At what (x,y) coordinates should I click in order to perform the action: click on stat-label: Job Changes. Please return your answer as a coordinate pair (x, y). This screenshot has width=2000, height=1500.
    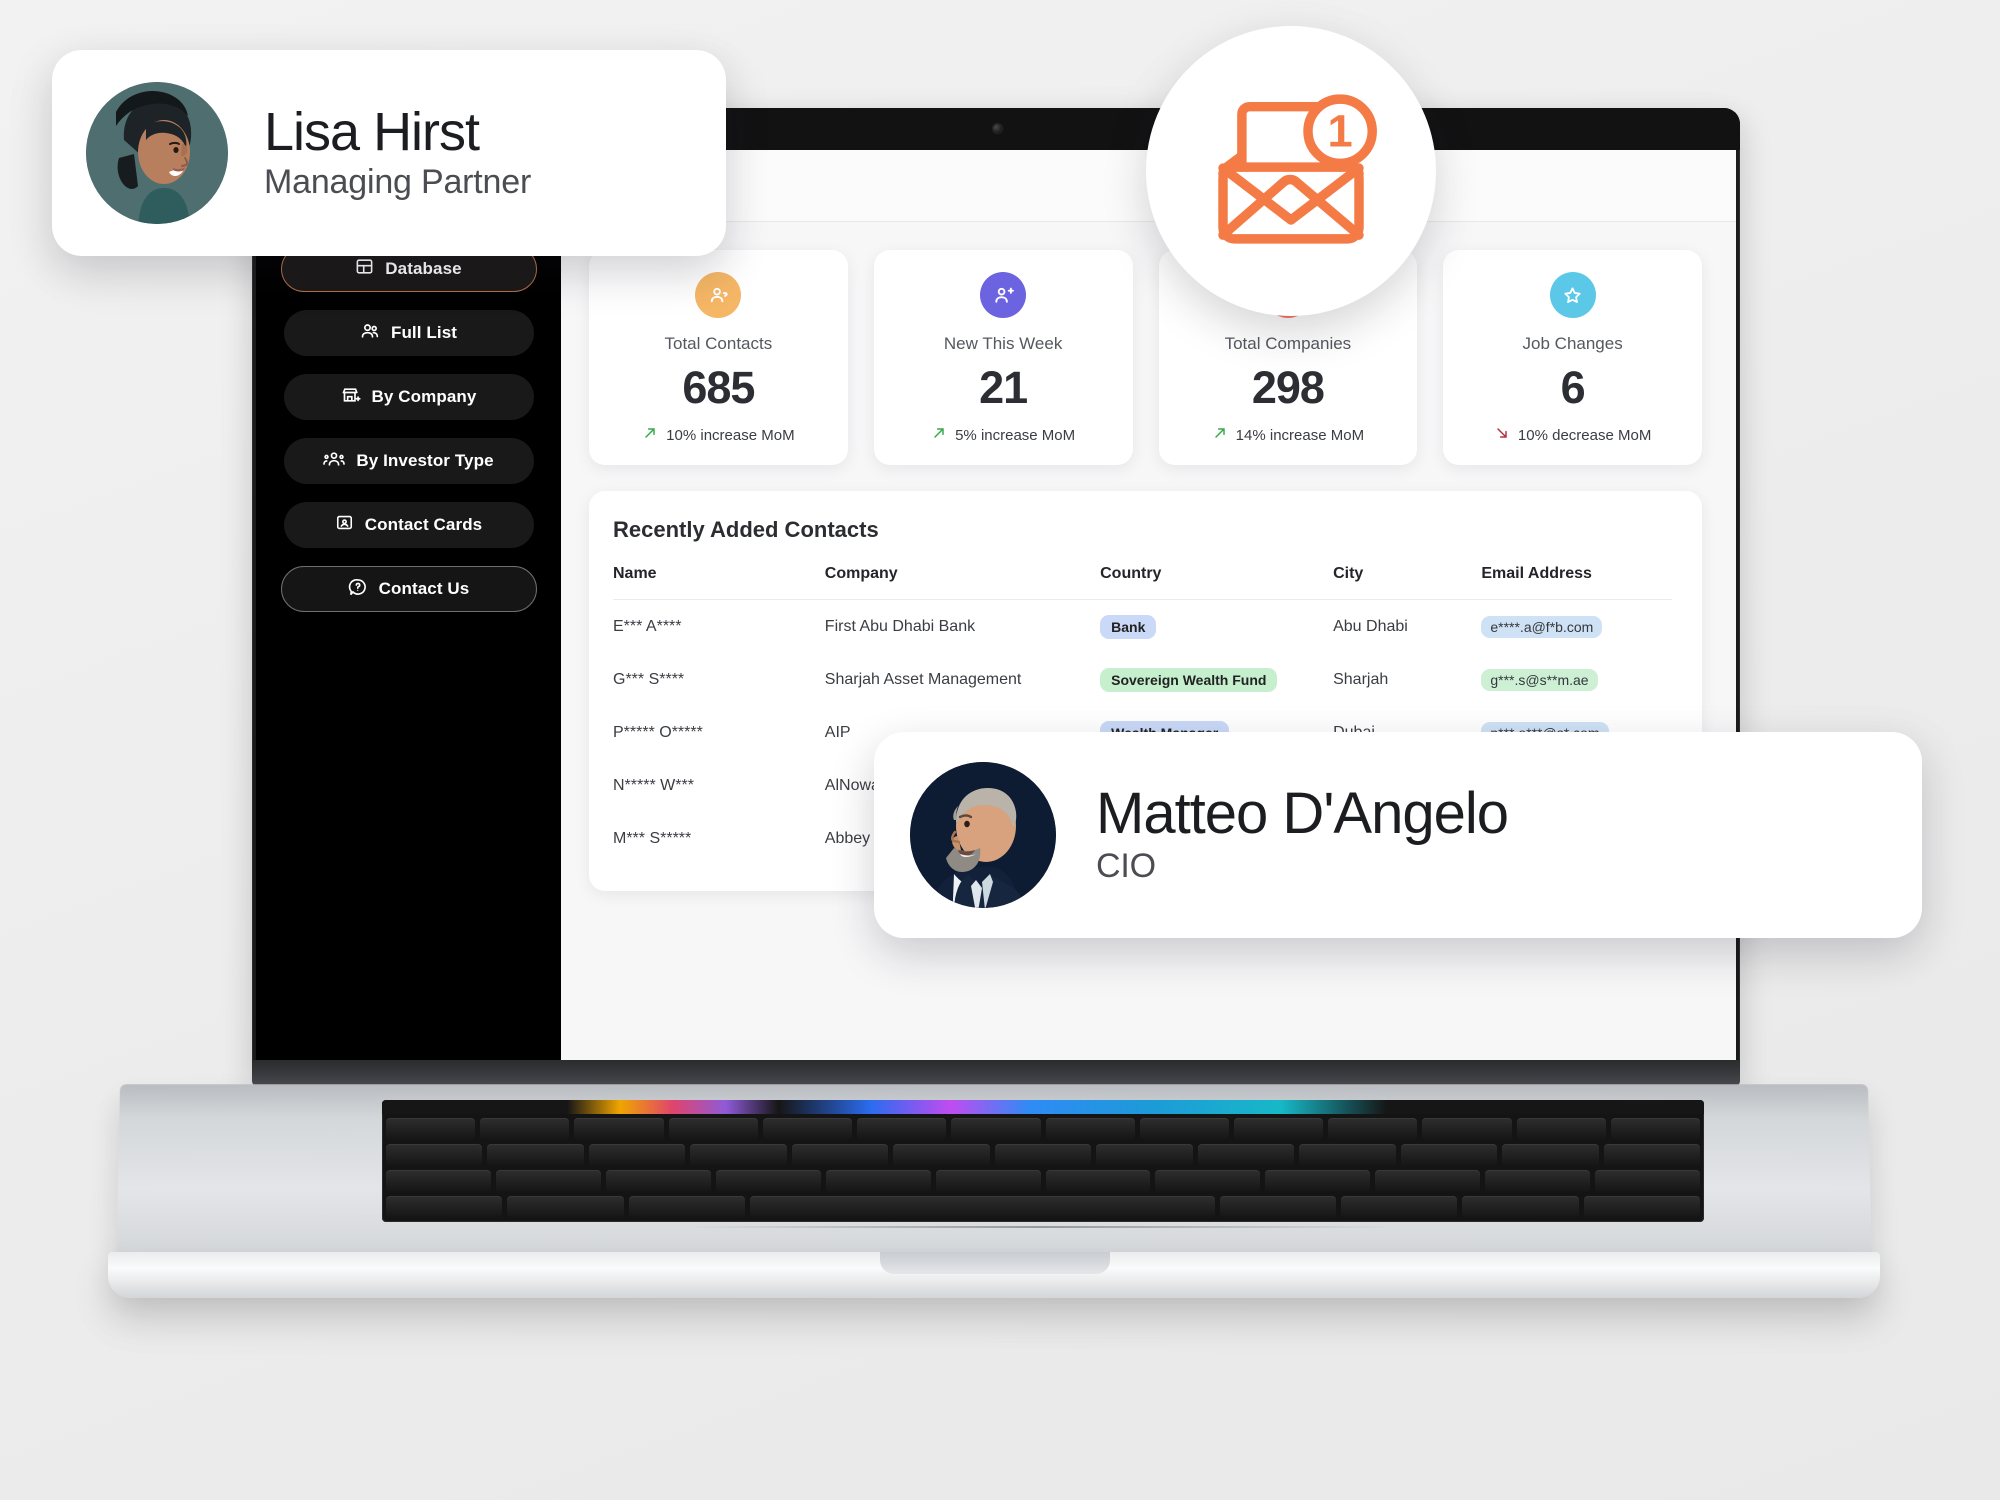
    Looking at the image, I should click on (1572, 343).